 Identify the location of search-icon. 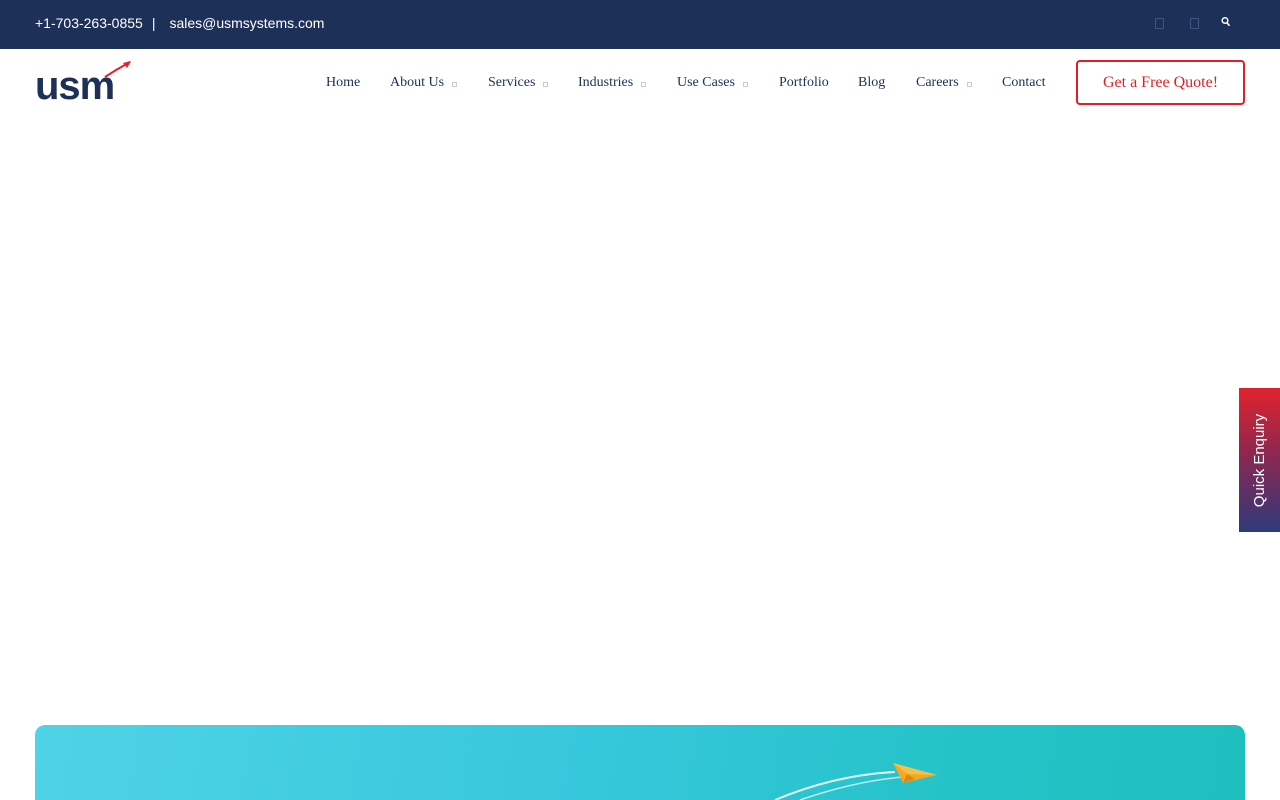
(1226, 22).